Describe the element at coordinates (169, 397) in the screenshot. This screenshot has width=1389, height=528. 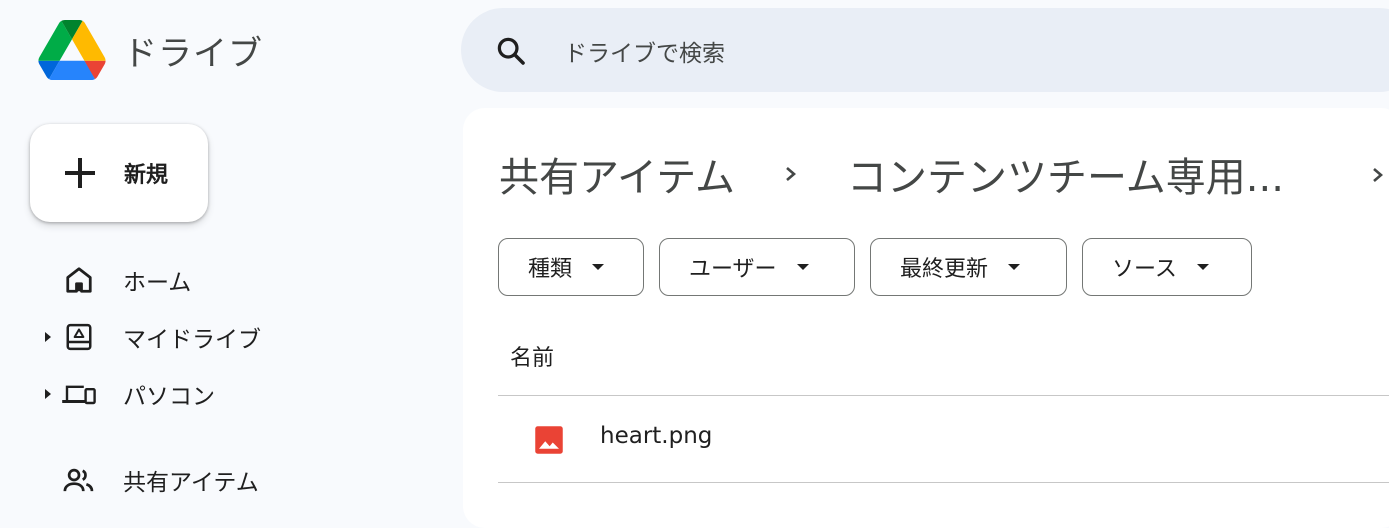
I see `sidebar-item-label: パソコン` at that location.